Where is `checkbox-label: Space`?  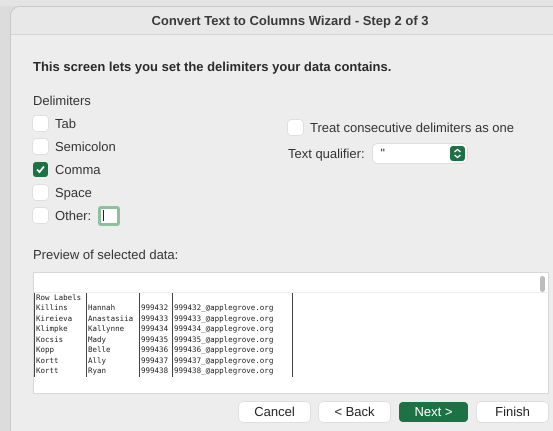
checkbox-label: Space is located at coordinates (73, 193).